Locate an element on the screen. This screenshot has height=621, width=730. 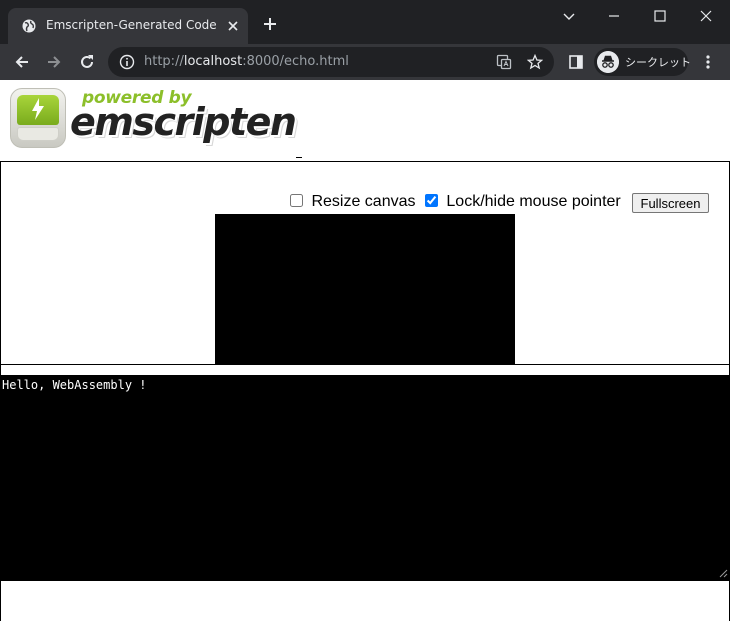
address-bar: http://localhost:8000/echo.html is located at coordinates (331, 62).